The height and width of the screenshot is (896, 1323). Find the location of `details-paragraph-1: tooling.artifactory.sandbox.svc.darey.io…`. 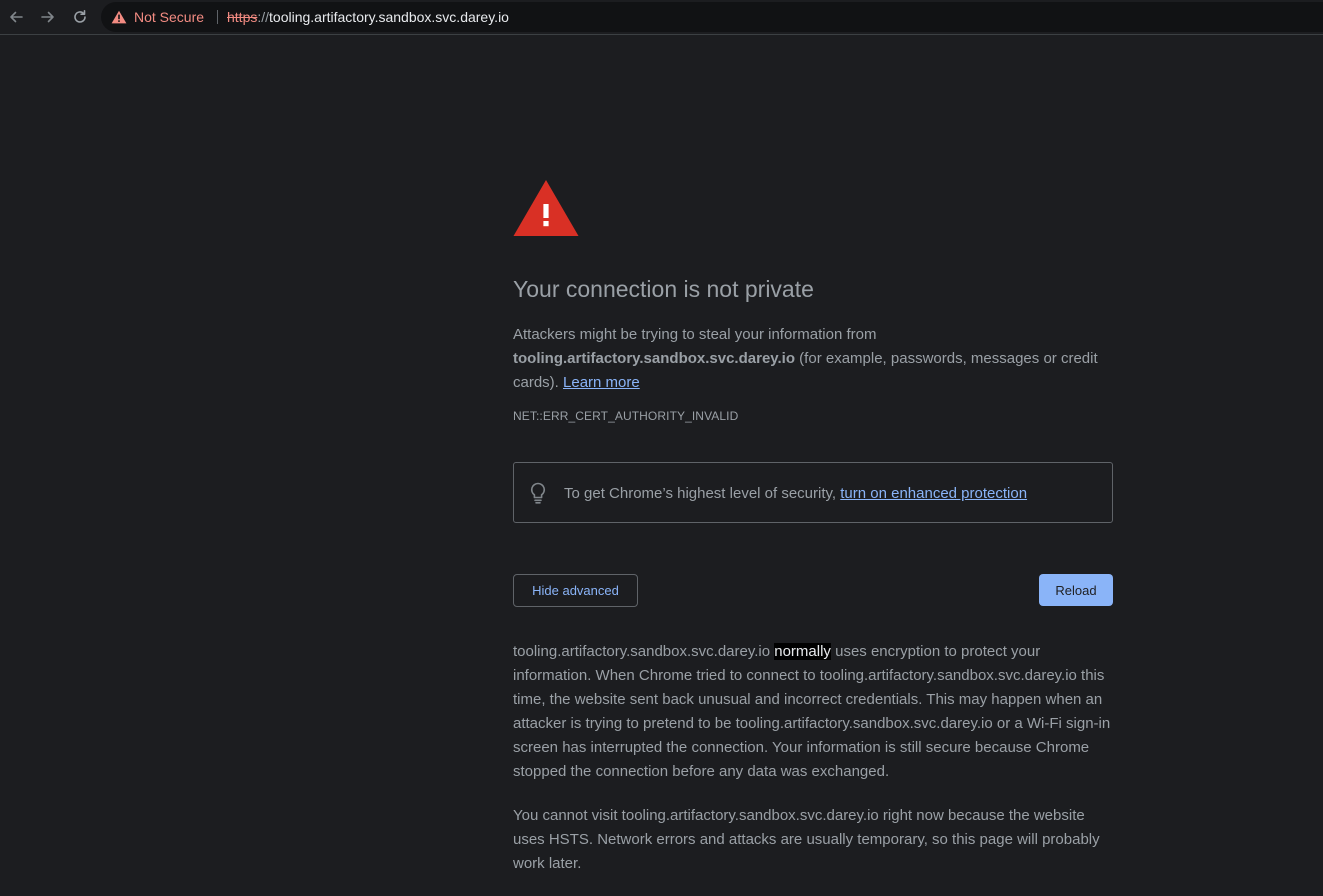

details-paragraph-1: tooling.artifactory.sandbox.svc.darey.io… is located at coordinates (813, 712).